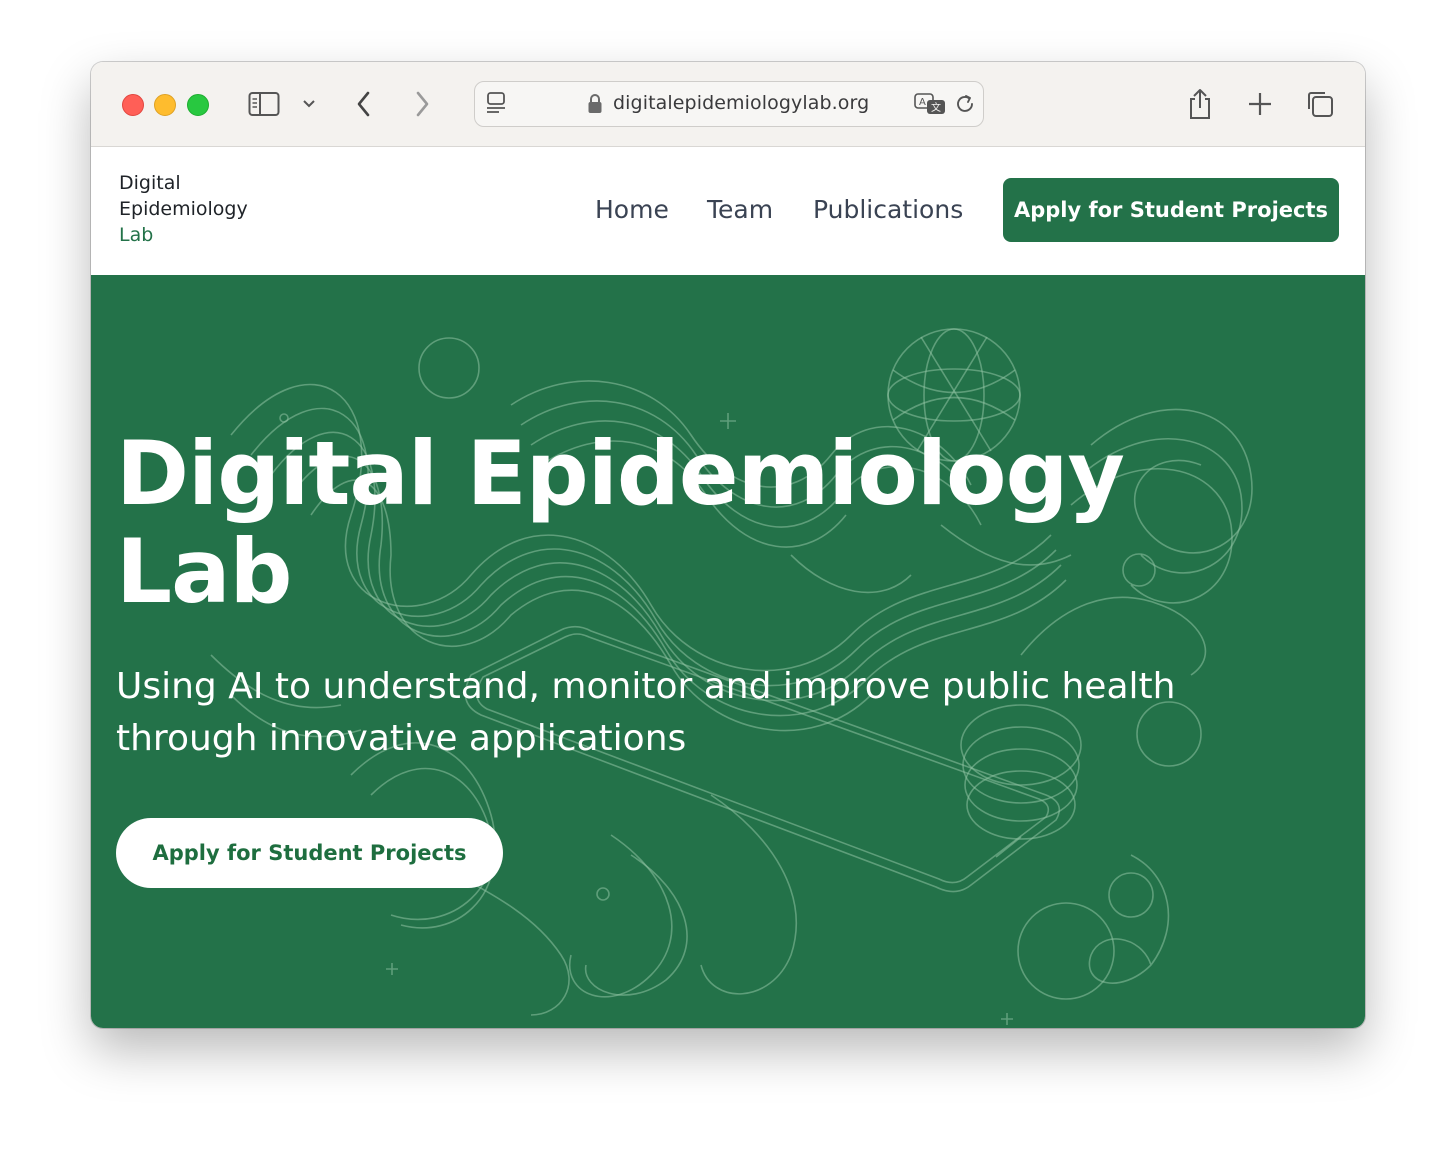 Image resolution: width=1456 pixels, height=1149 pixels. What do you see at coordinates (309, 853) in the screenshot?
I see `hero-apply-button: Apply for Student Projects` at bounding box center [309, 853].